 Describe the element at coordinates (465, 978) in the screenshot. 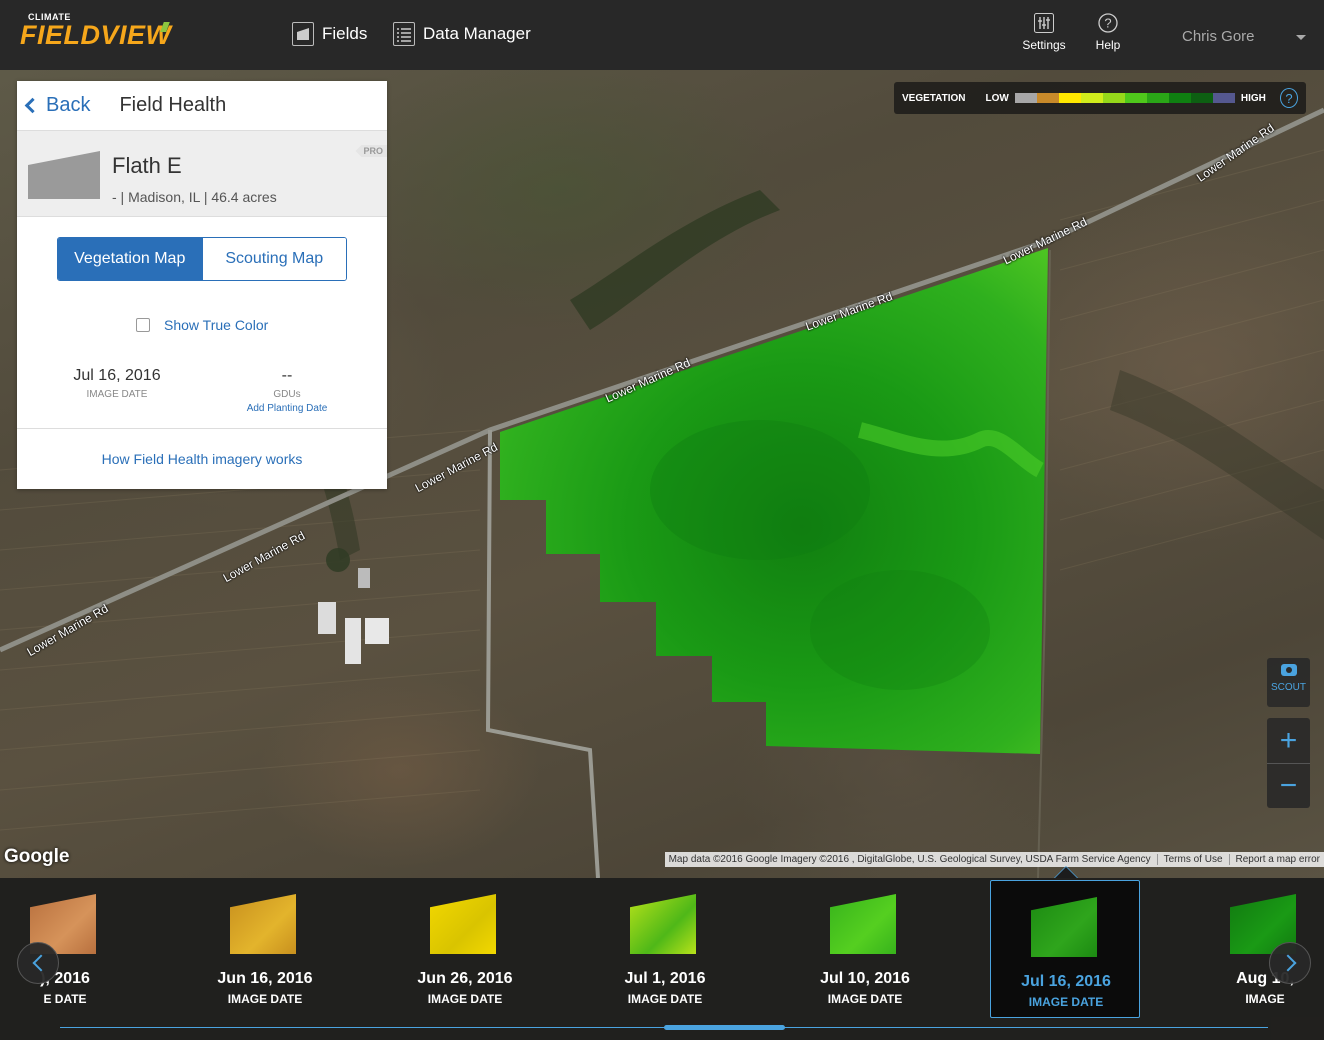

I see `timeline-date: Jun 26, 2016` at that location.